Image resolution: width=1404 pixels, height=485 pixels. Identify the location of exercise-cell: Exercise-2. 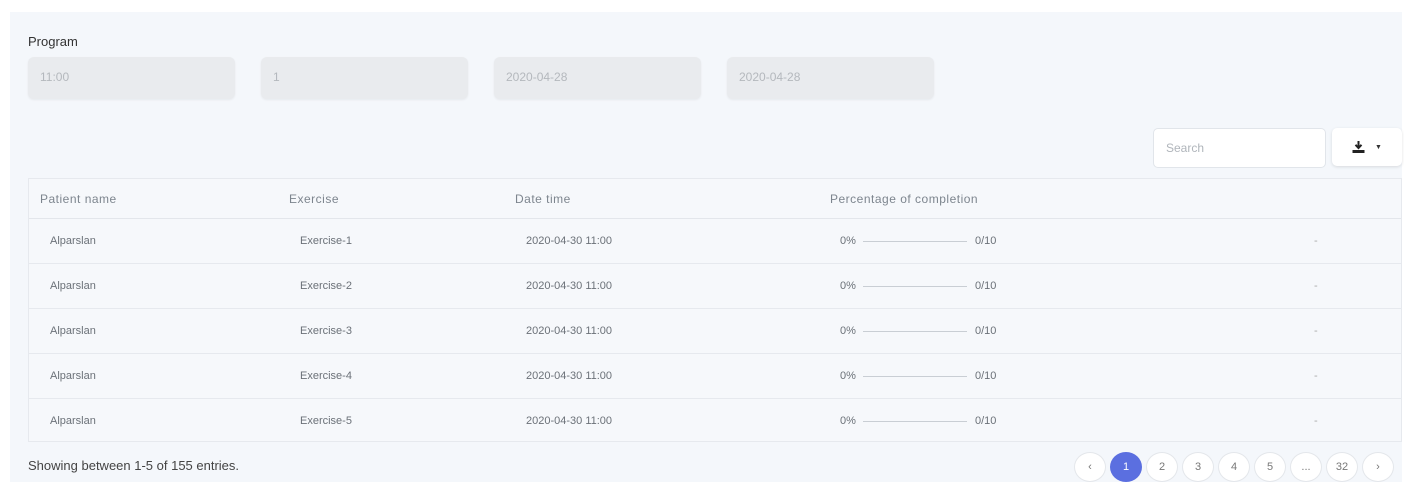
(326, 286).